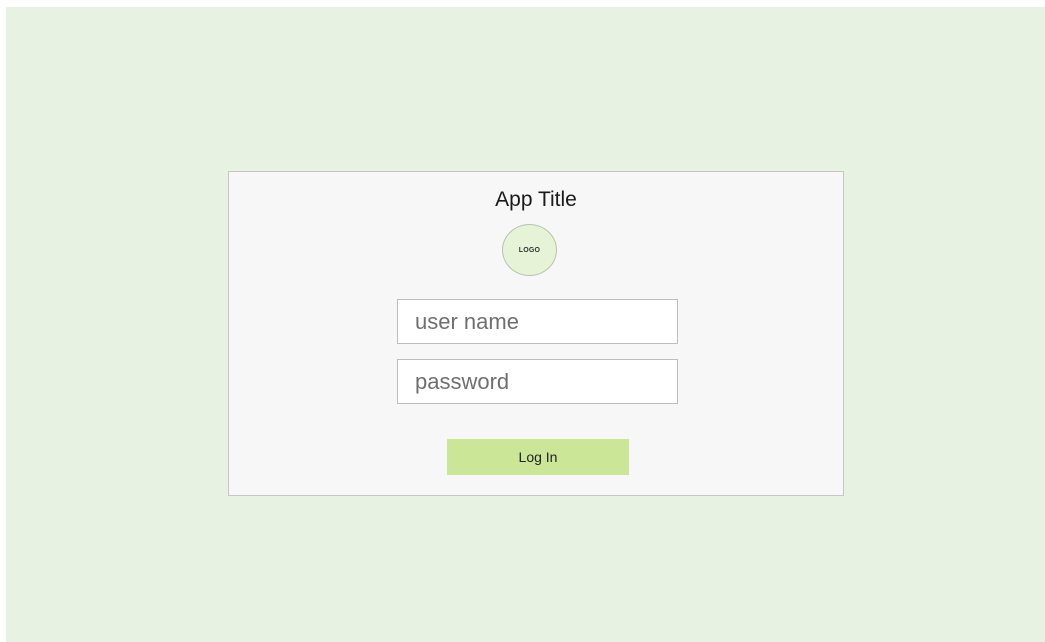  Describe the element at coordinates (536, 199) in the screenshot. I see `app-title: App Title` at that location.